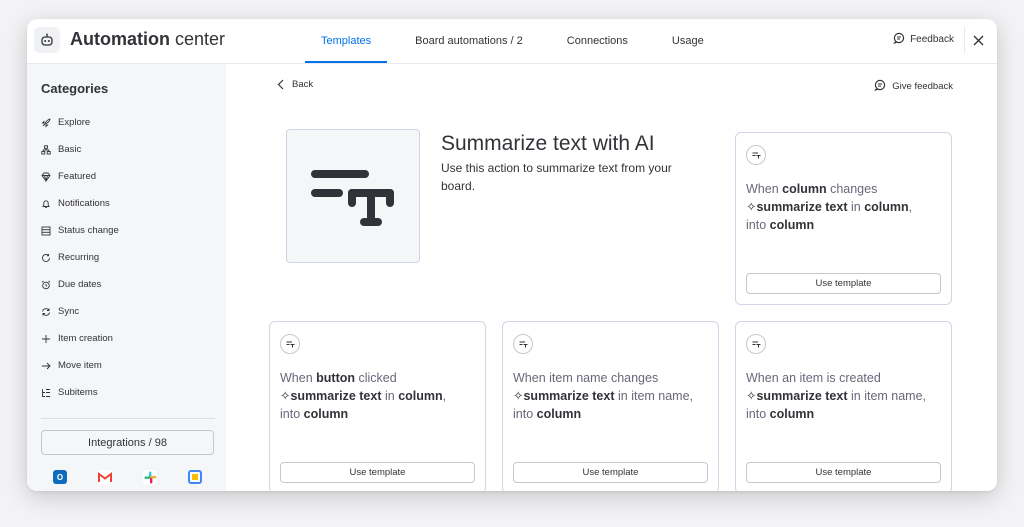 Image resolution: width=1024 pixels, height=527 pixels. I want to click on rocket-icon, so click(46, 122).